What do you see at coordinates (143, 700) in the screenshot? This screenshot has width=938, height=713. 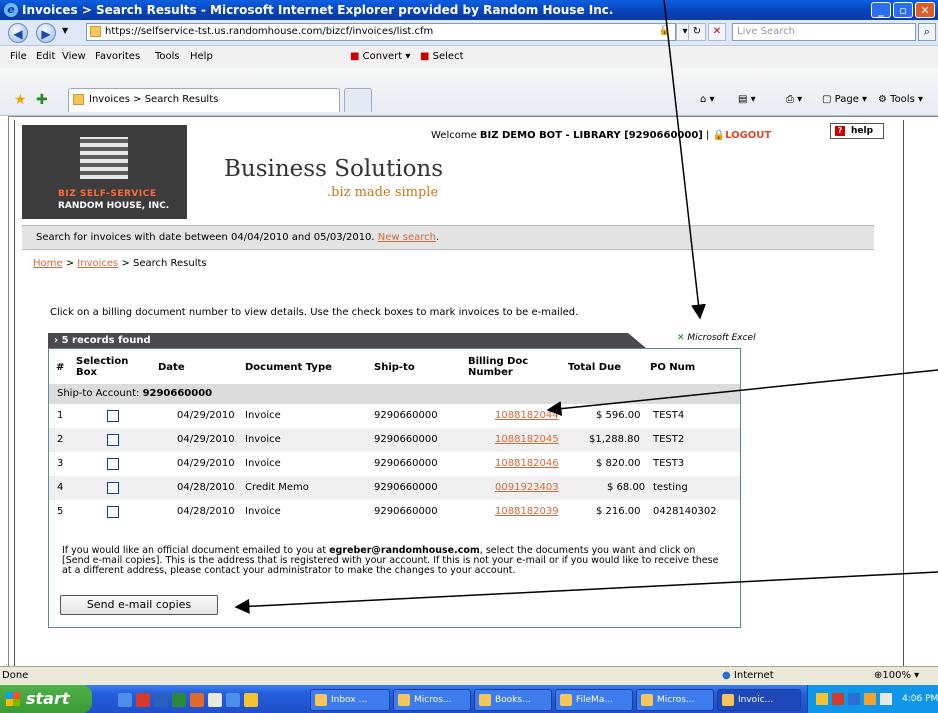 I see `quicklaunch-pdf-icon` at bounding box center [143, 700].